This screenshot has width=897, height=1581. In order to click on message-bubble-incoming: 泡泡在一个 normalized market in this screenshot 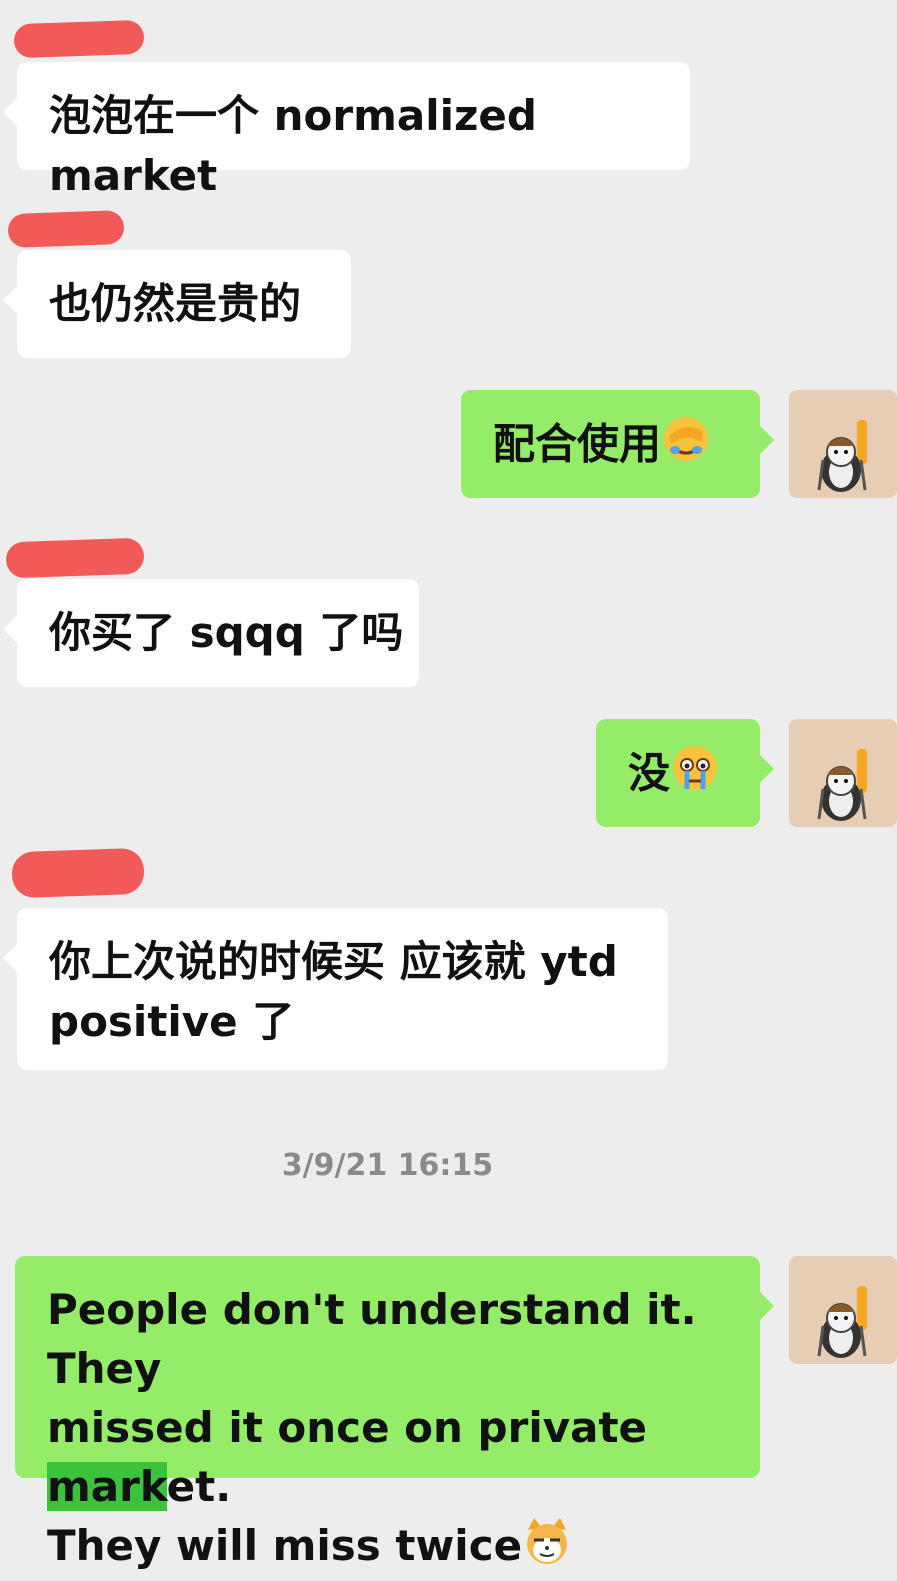, I will do `click(346, 131)`.